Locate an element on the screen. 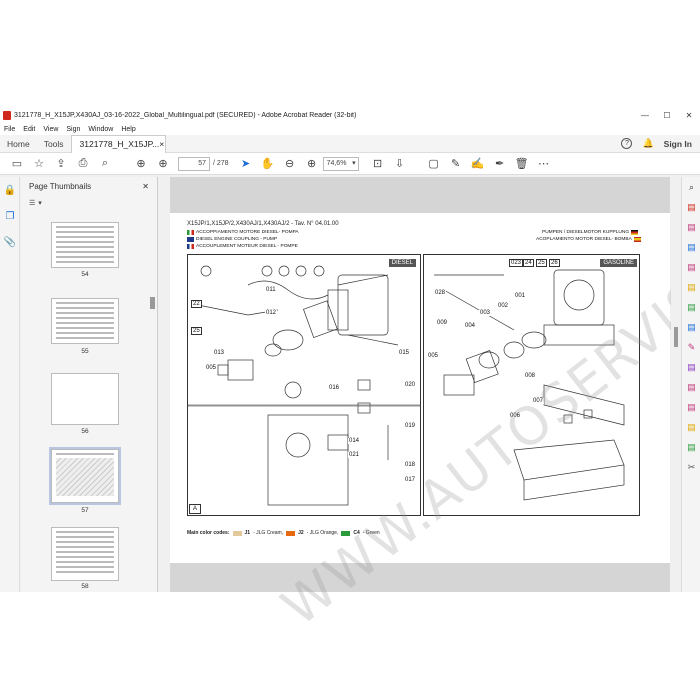 The height and width of the screenshot is (700, 700). print-icon: ⎙ is located at coordinates (83, 164).